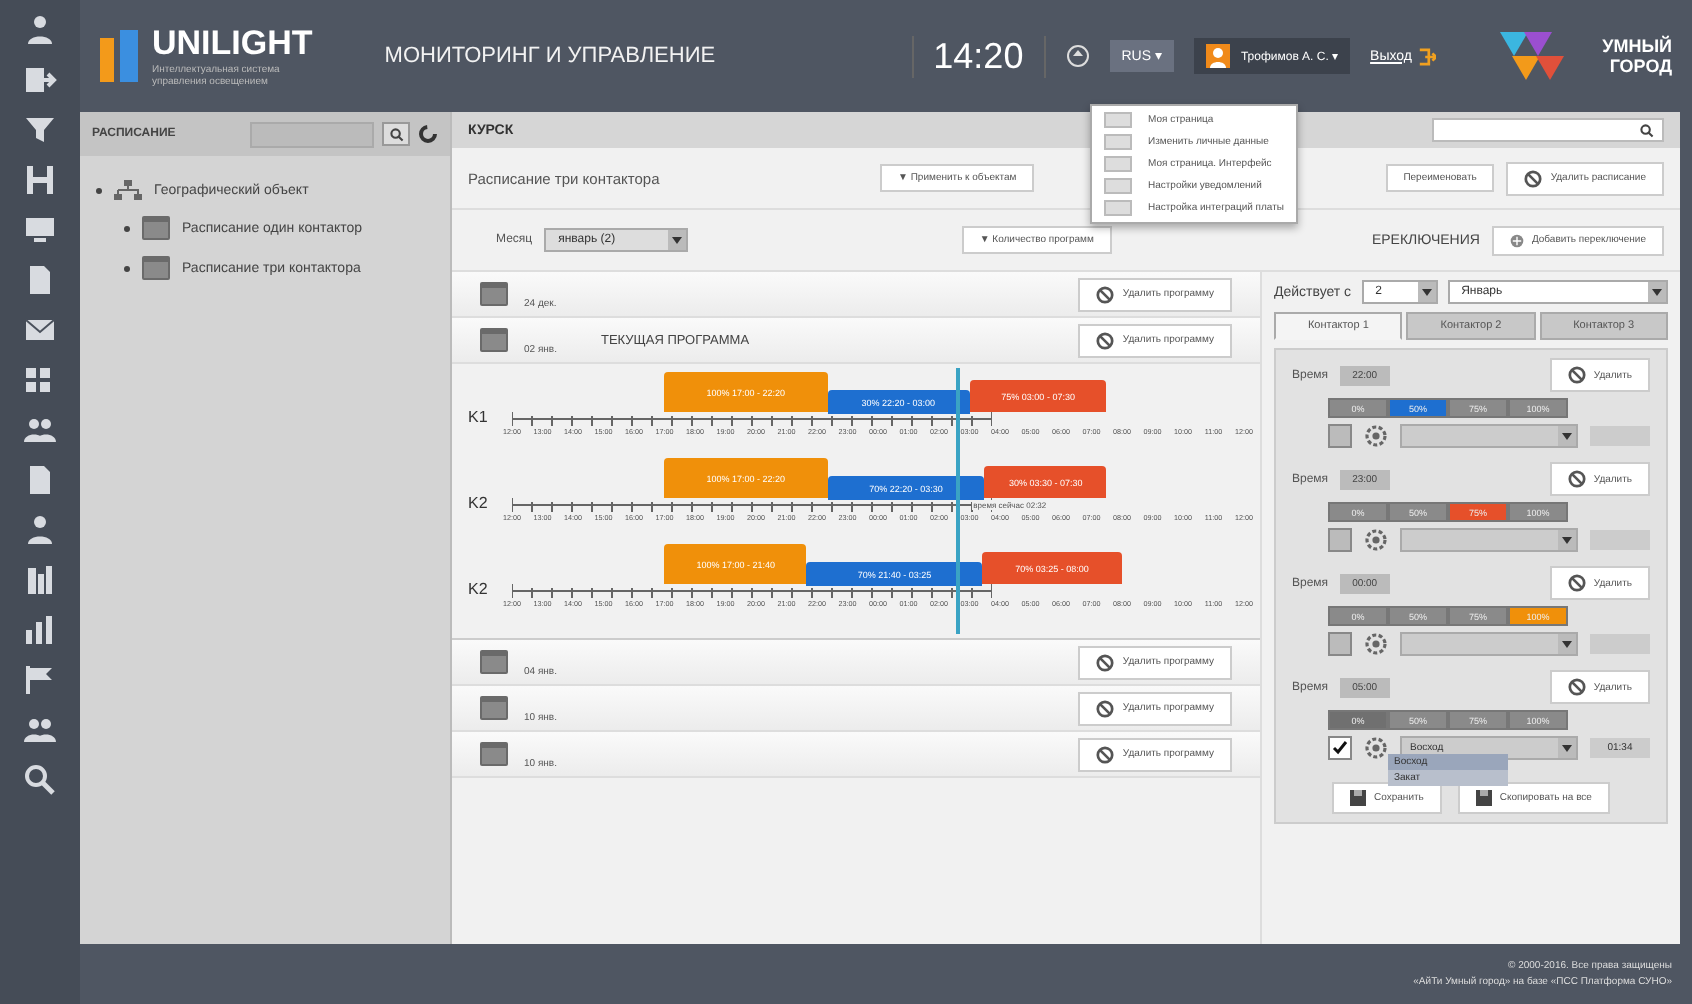  Describe the element at coordinates (1427, 56) in the screenshot. I see `exit-icon` at that location.